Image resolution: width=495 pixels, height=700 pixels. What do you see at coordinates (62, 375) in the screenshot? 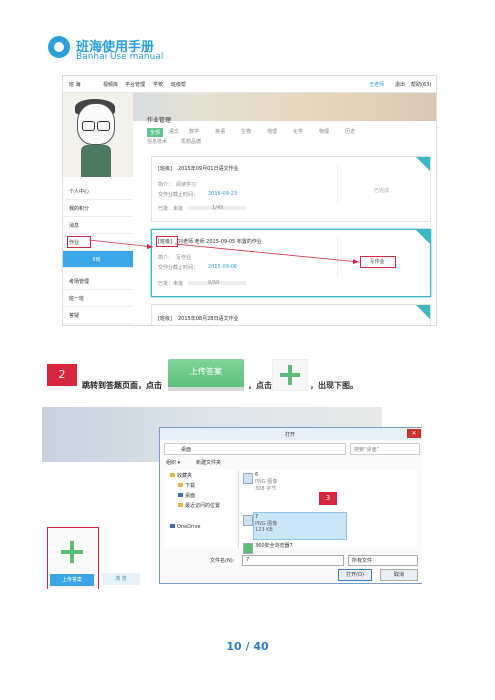
I see `step-number: 2` at bounding box center [62, 375].